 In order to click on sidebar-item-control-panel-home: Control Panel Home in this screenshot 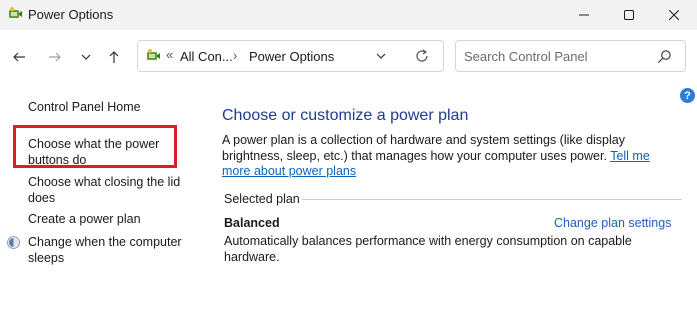, I will do `click(108, 107)`.